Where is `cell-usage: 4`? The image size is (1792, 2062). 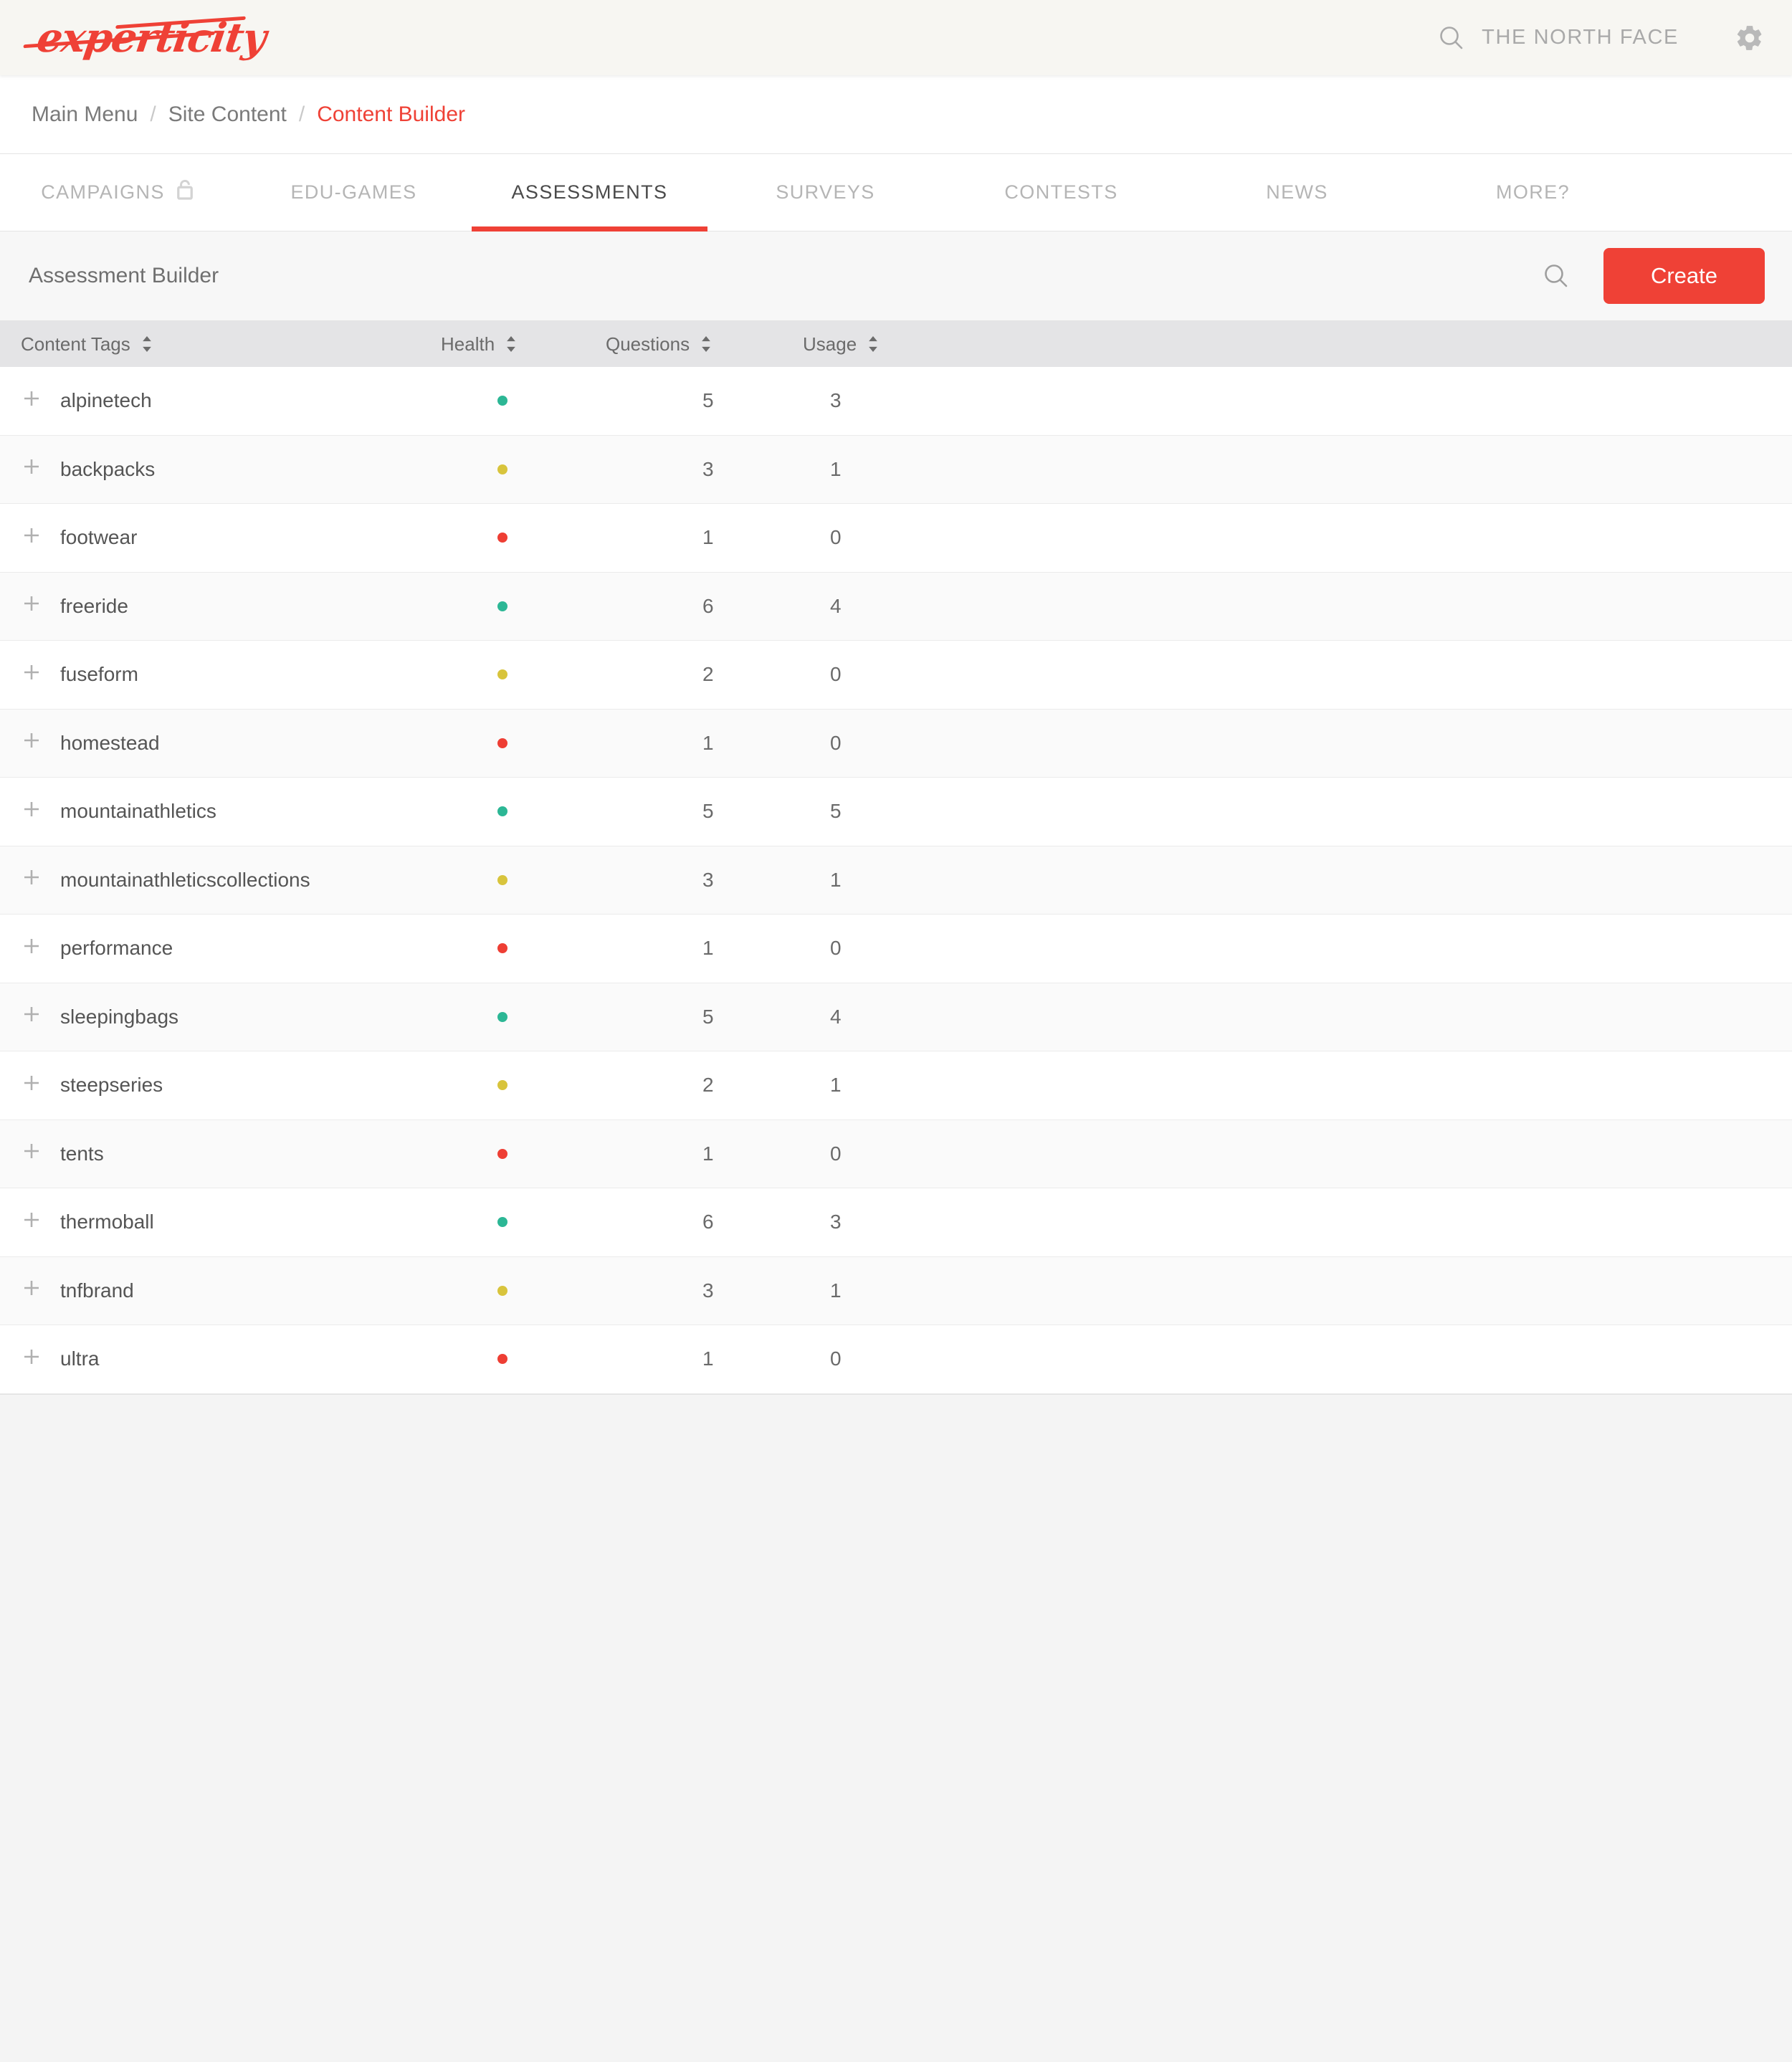 cell-usage: 4 is located at coordinates (836, 1016).